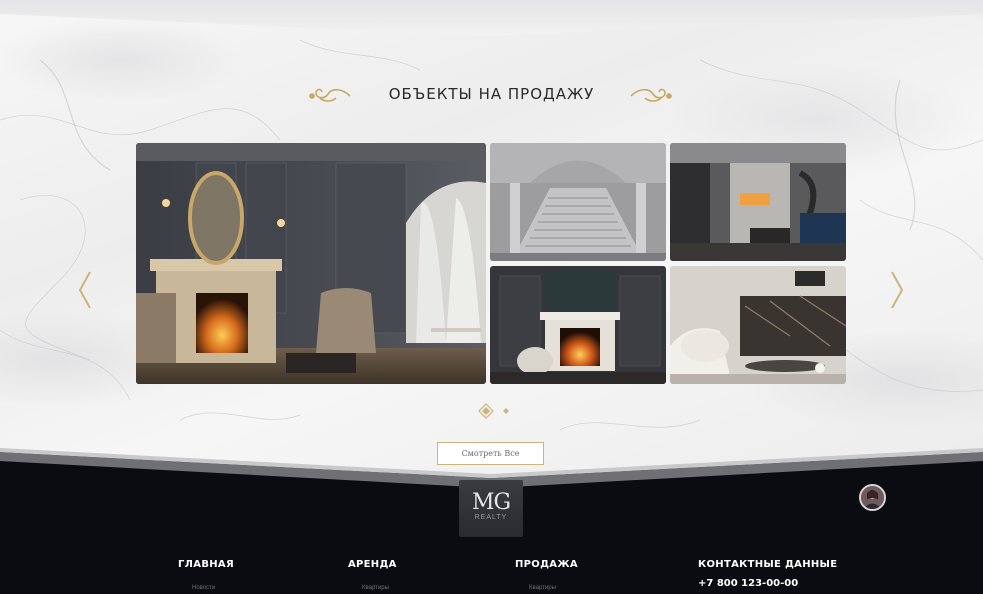 The image size is (983, 594). Describe the element at coordinates (748, 583) in the screenshot. I see `footer-phone: +7 800 123-00-00` at that location.